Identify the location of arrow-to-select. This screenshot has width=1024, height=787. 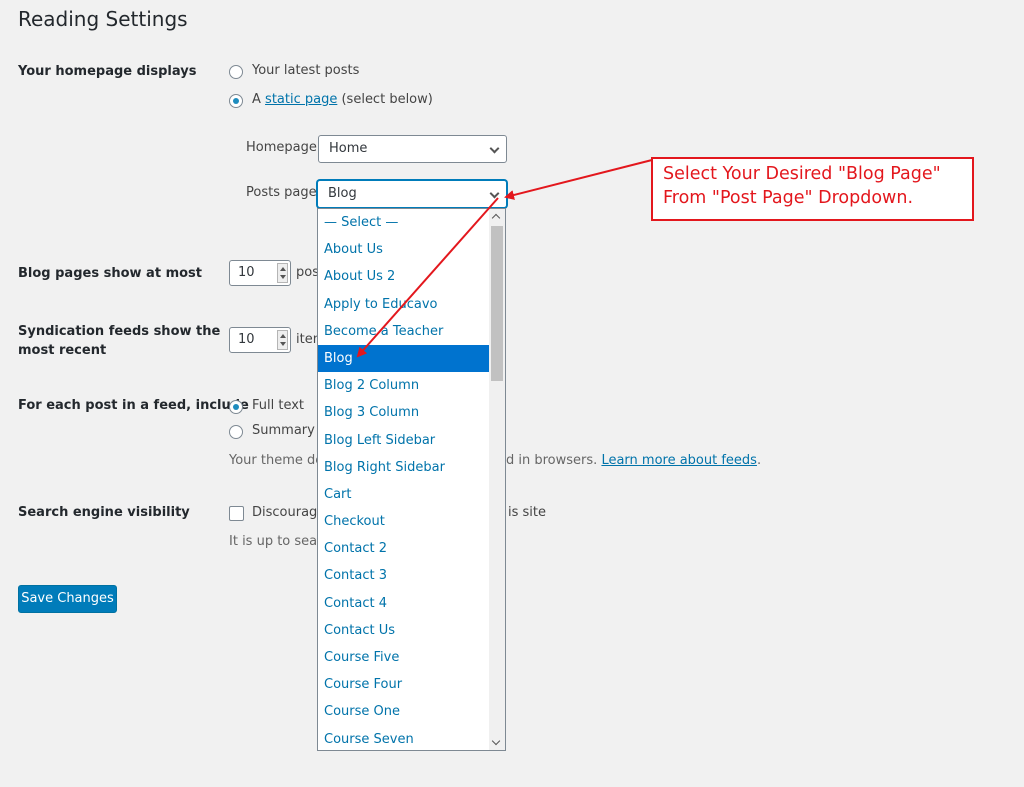
(578, 179).